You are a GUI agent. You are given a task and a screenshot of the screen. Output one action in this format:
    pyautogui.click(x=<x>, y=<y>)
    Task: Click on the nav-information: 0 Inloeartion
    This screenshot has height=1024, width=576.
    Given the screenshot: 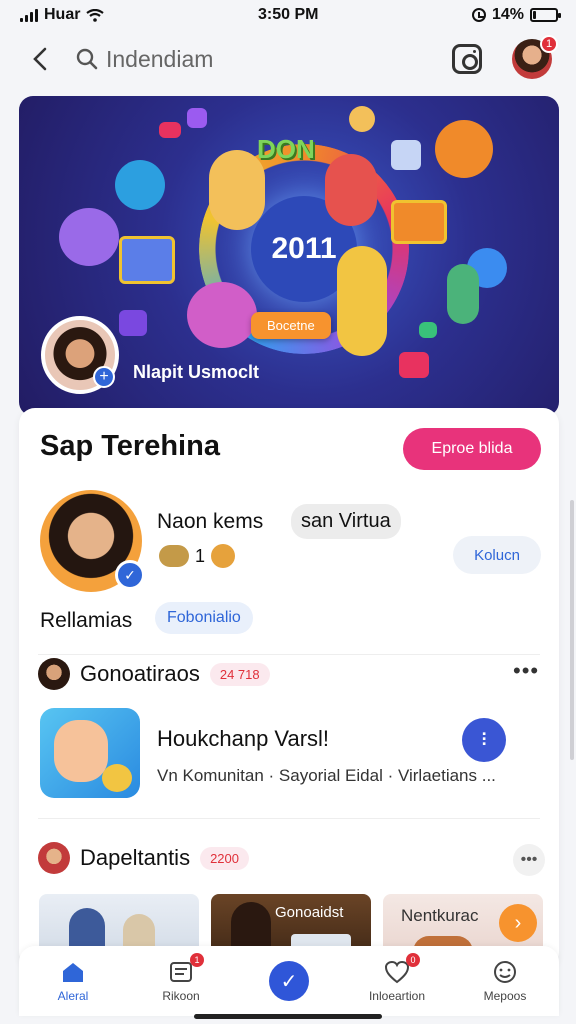 What is the action you would take?
    pyautogui.click(x=397, y=978)
    